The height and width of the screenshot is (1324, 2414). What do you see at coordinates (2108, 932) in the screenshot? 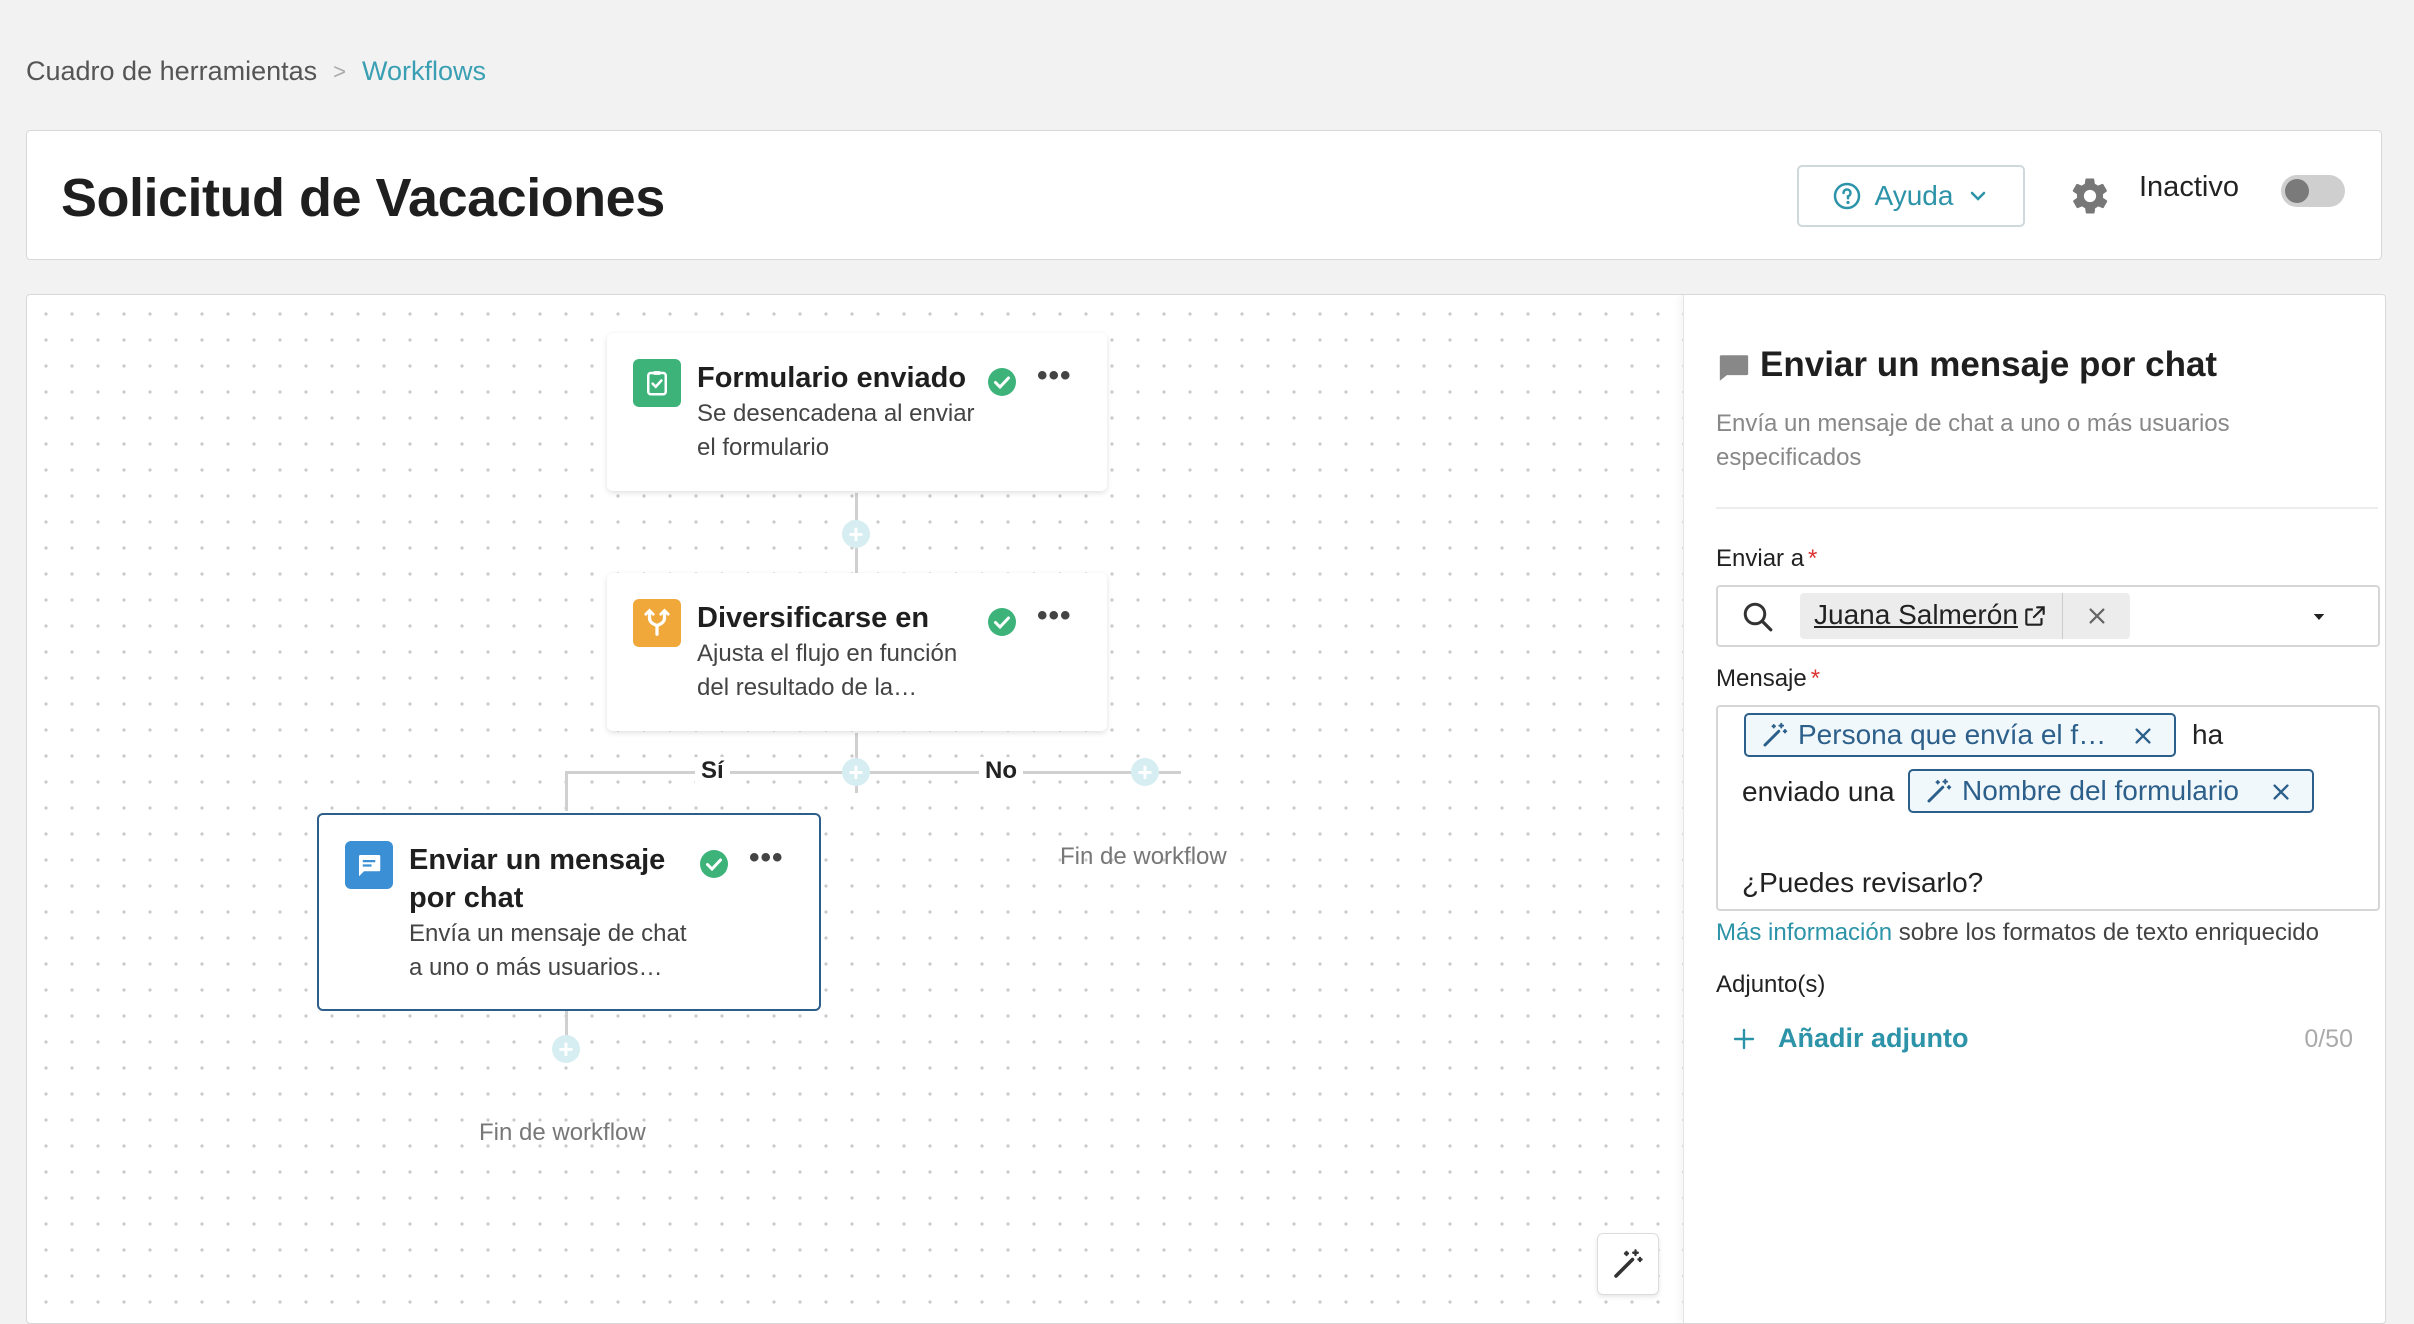
I see `rich-text-help-text: sobre los formatos de texto enriquecido` at bounding box center [2108, 932].